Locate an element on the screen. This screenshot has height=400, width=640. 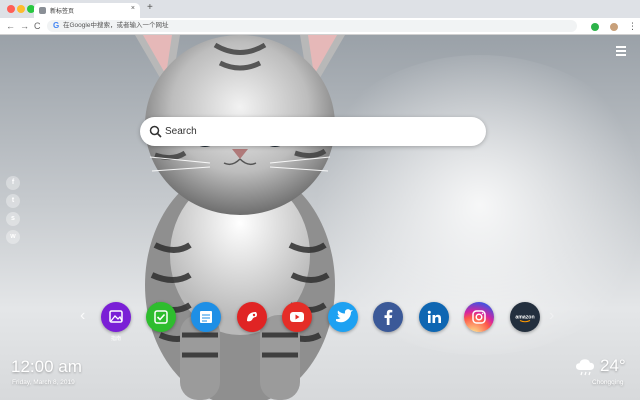
app-label: 指南 is located at coordinates (115, 339).